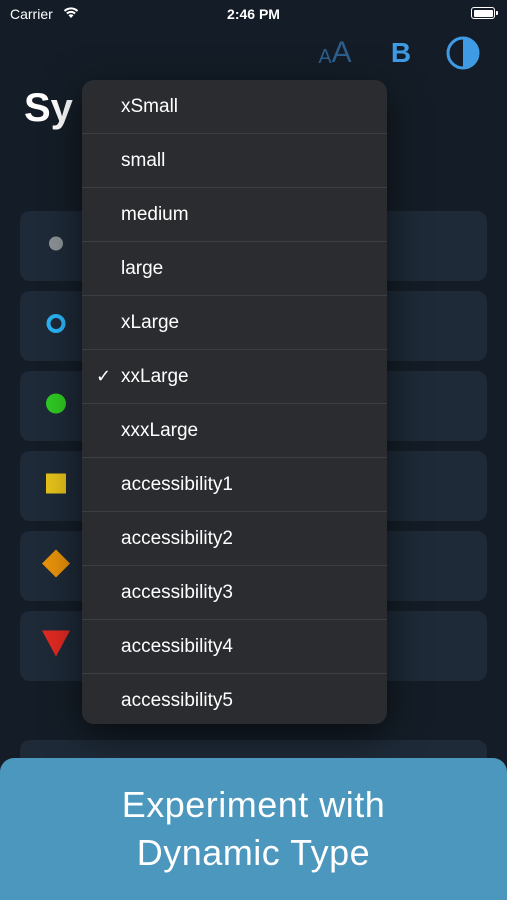  Describe the element at coordinates (56, 326) in the screenshot. I see `blue-ring-icon` at that location.